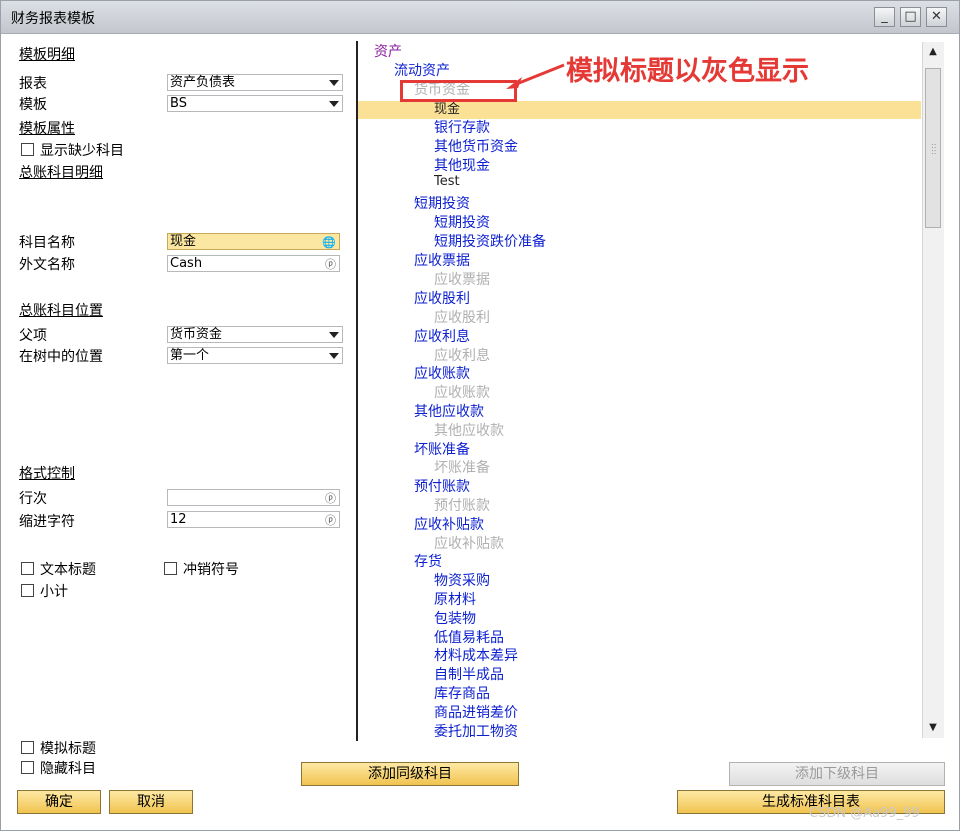  I want to click on account-name-field: 现金 🌐, so click(253, 241).